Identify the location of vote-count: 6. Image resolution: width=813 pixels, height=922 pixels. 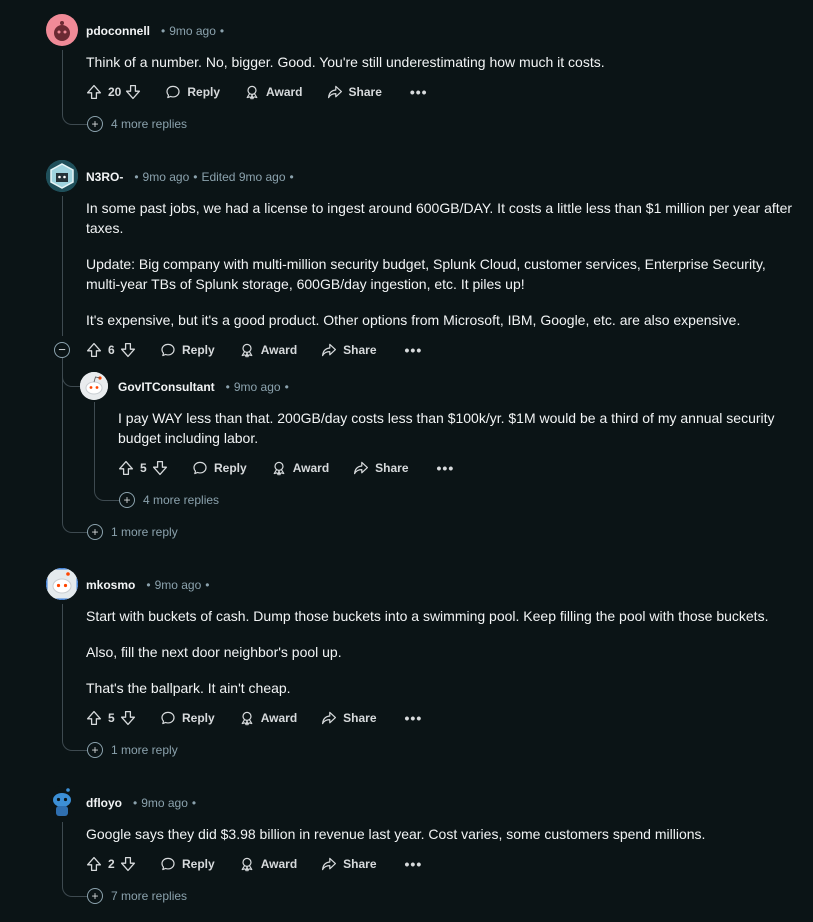
(111, 350).